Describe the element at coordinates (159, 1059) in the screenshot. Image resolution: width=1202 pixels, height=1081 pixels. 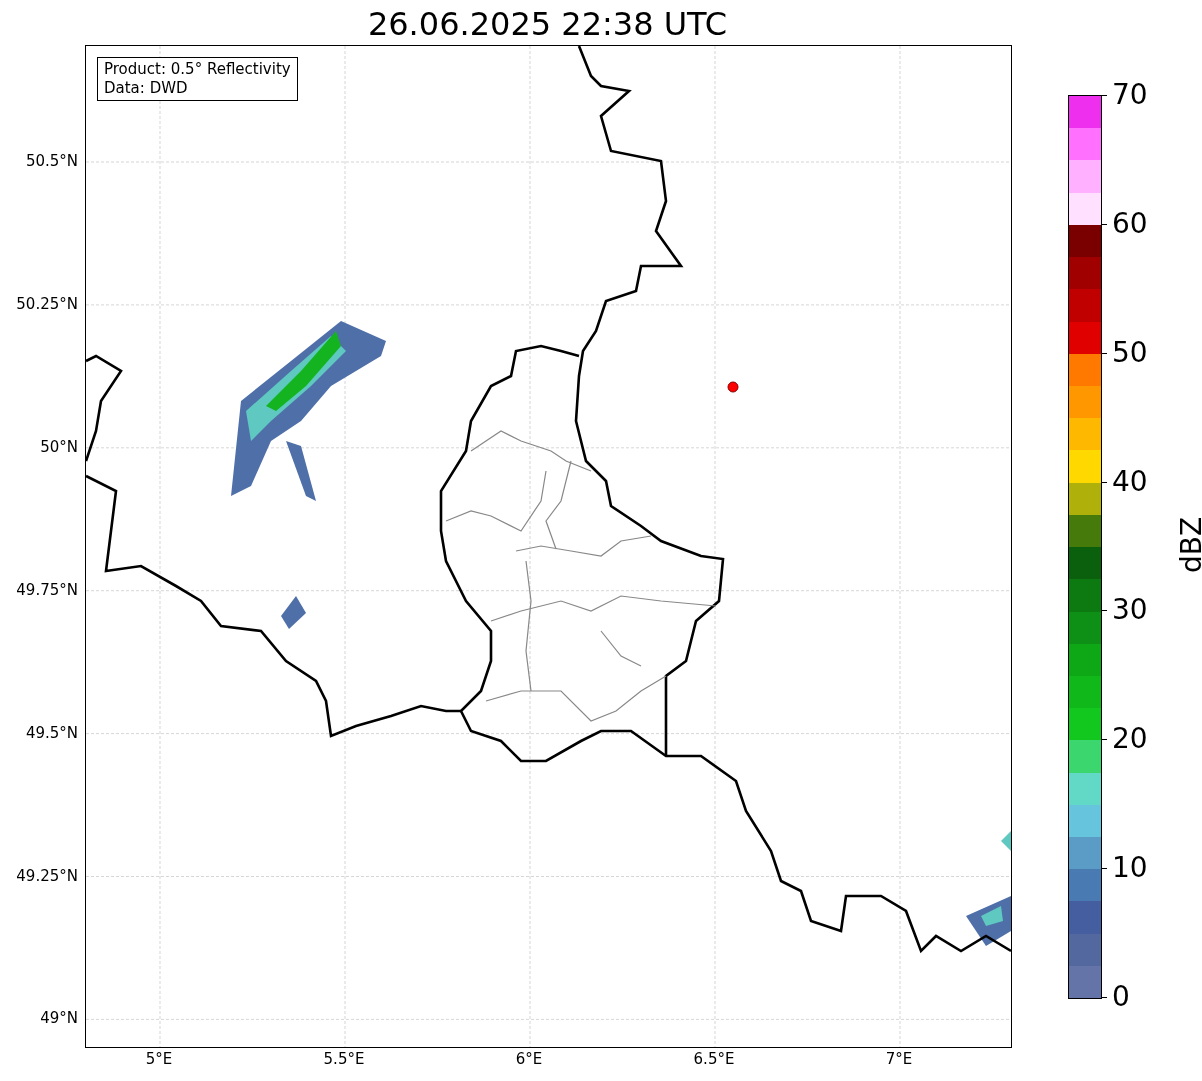
I see `longitude-label: 5°E` at that location.